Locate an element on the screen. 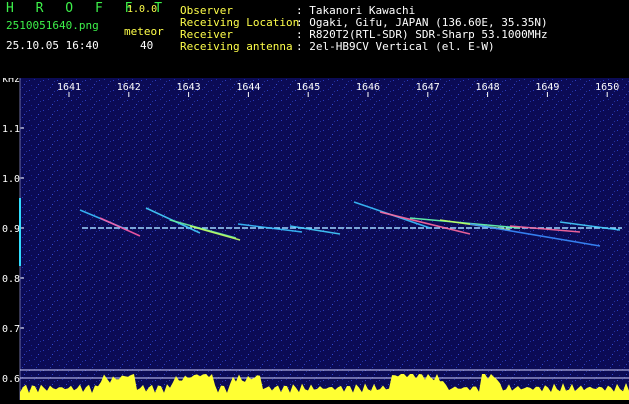 This screenshot has height=404, width=629. app-version: 1.0.0 is located at coordinates (142, 9).